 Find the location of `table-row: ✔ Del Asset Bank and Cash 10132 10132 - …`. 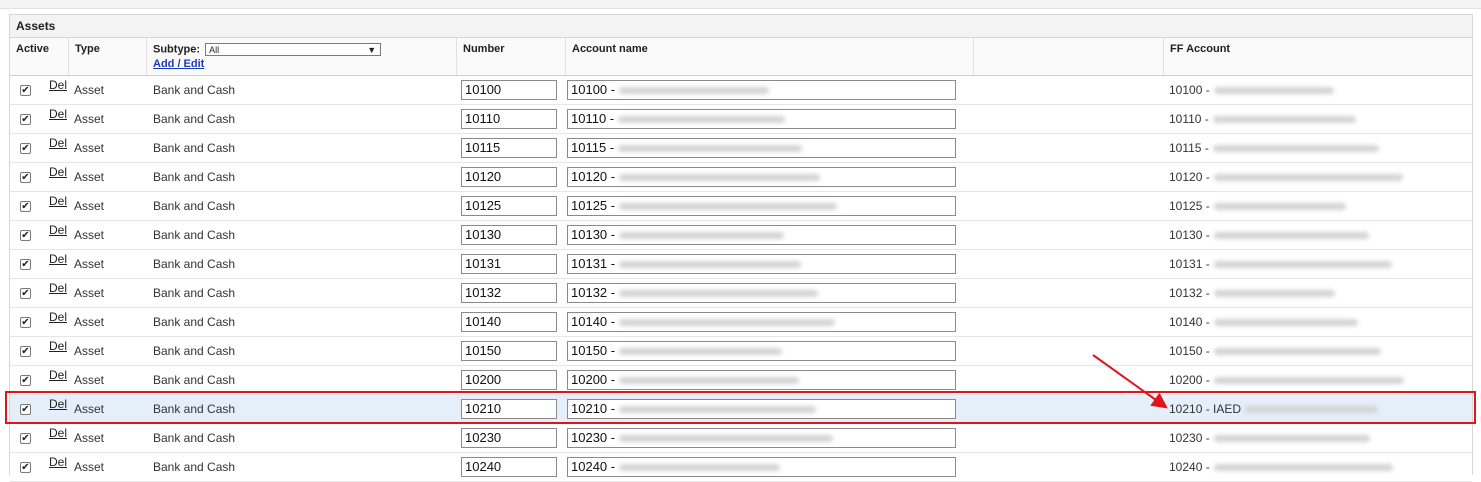

table-row: ✔ Del Asset Bank and Cash 10132 10132 - … is located at coordinates (741, 293).